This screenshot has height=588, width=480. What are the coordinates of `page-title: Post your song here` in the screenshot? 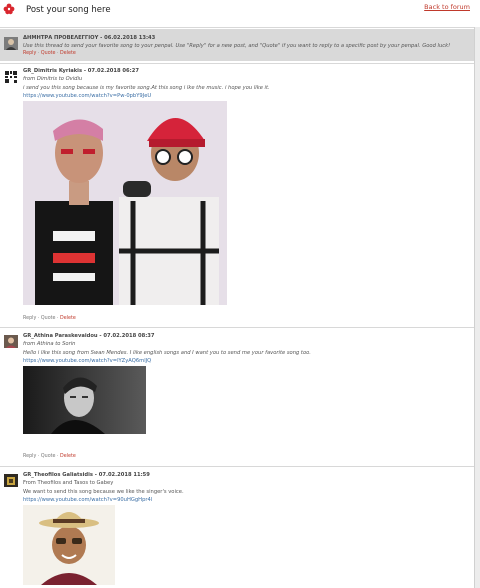 It's located at (68, 10).